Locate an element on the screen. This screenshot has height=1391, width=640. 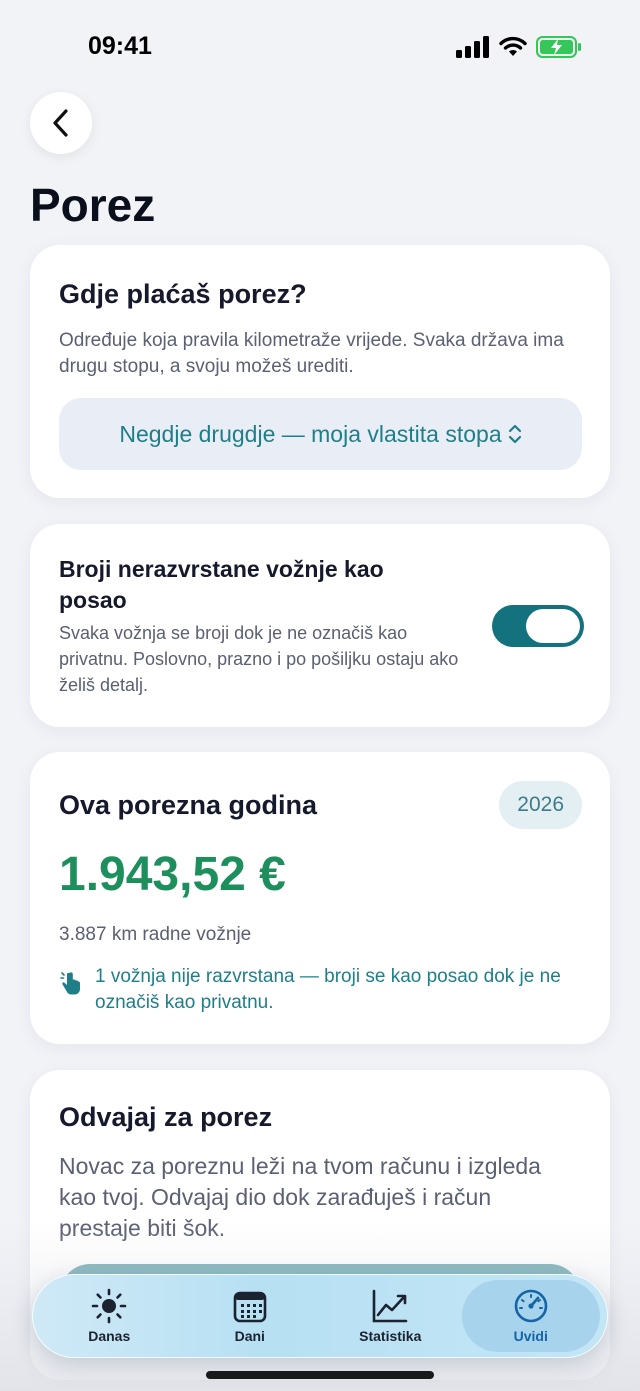
tab-label: Uvidi is located at coordinates (530, 1336).